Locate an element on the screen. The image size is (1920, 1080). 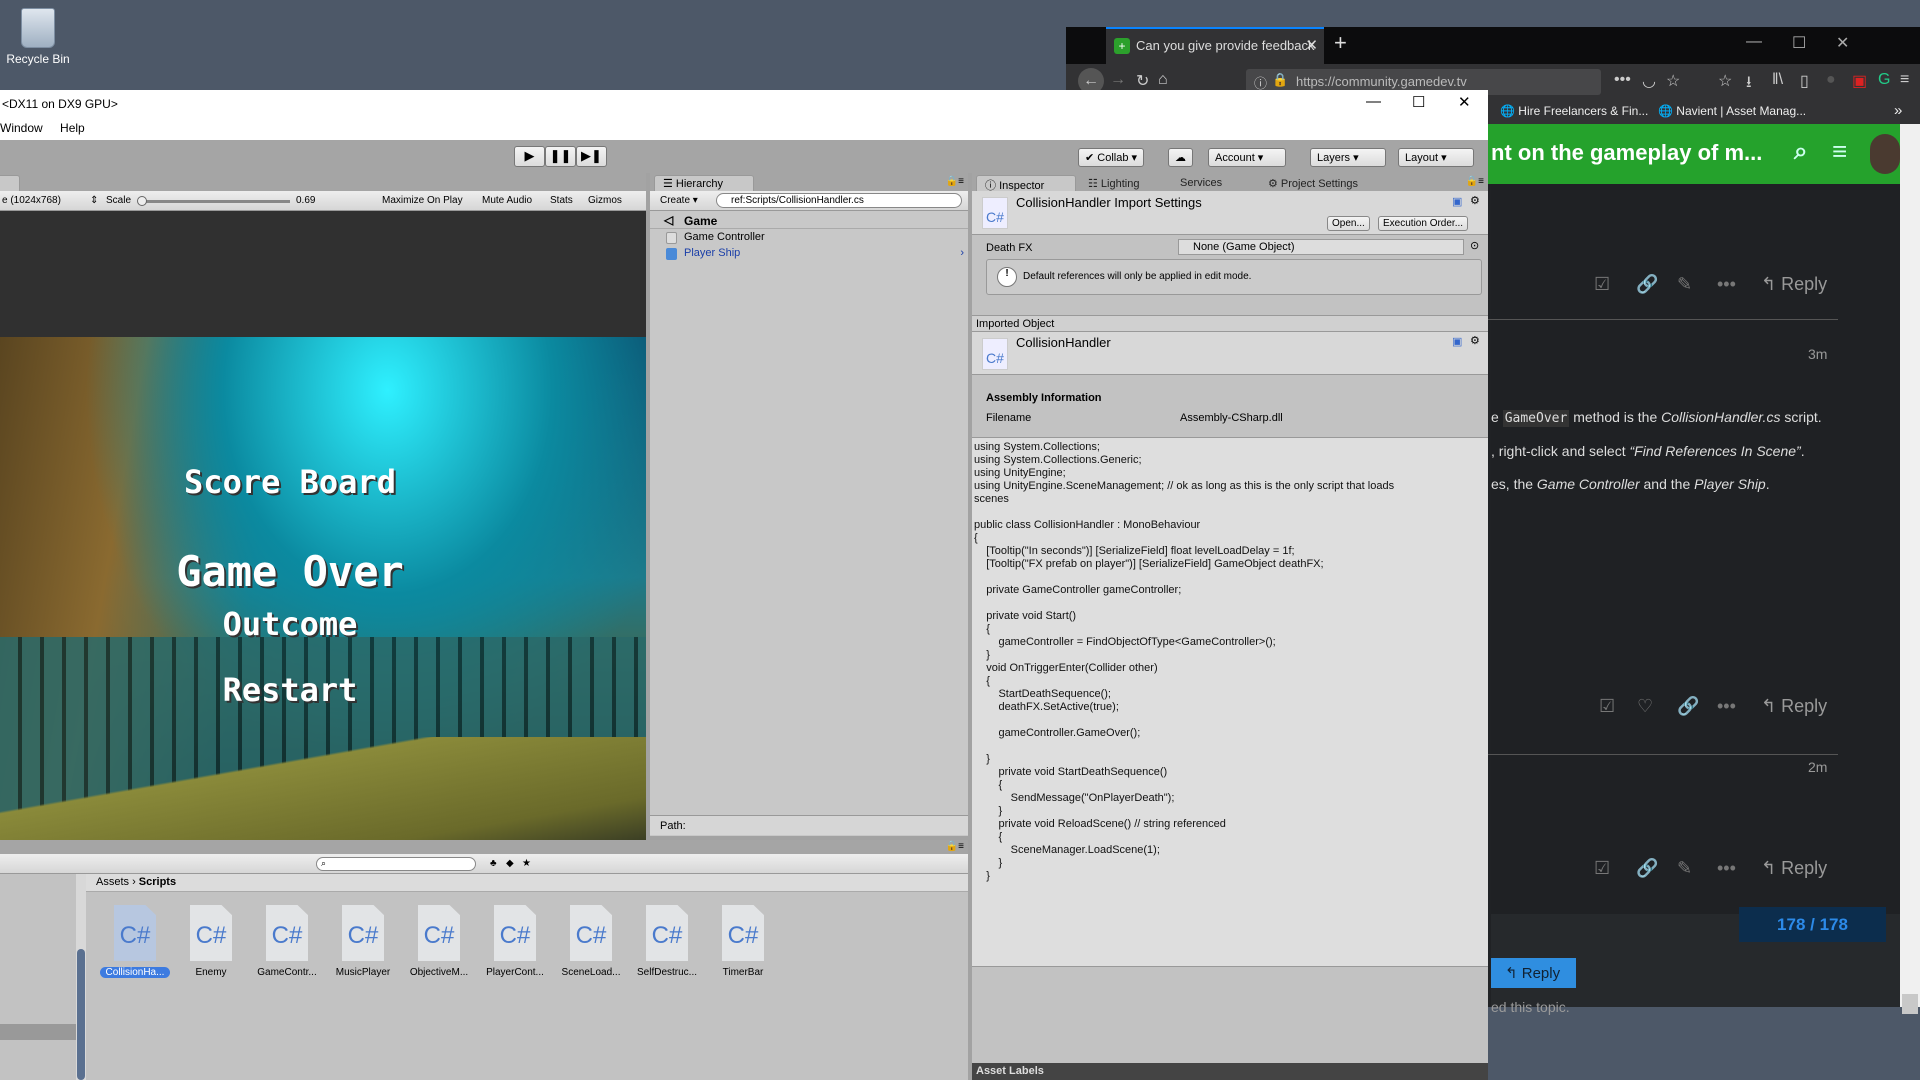
avatar is located at coordinates (1885, 154).